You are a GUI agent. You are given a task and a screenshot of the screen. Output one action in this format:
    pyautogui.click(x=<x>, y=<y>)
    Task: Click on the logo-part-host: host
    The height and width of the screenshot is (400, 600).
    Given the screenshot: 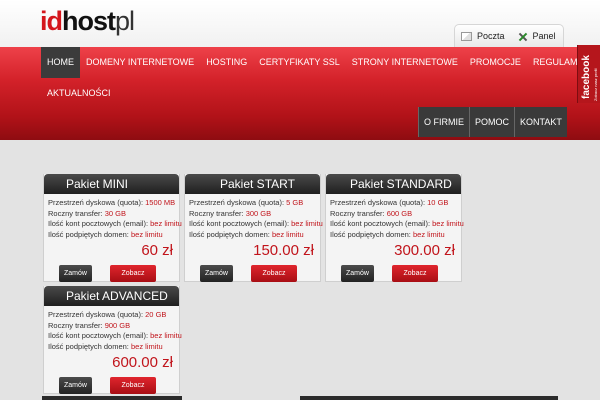 What is the action you would take?
    pyautogui.click(x=89, y=21)
    